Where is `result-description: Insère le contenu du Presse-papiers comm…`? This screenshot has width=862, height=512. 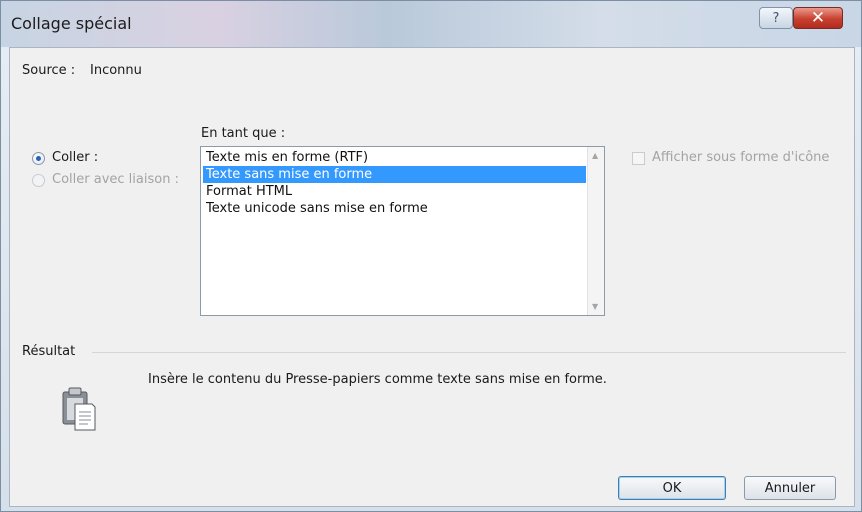 result-description: Insère le contenu du Presse-papiers comm… is located at coordinates (377, 379).